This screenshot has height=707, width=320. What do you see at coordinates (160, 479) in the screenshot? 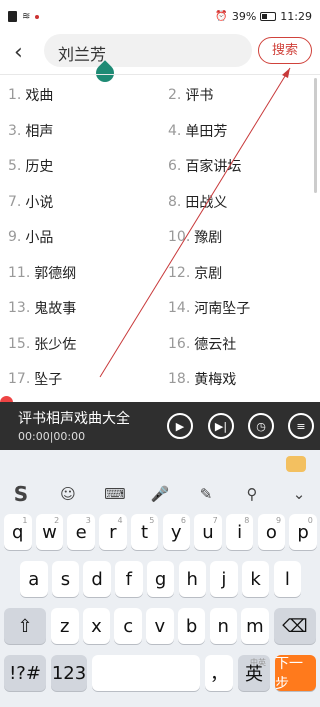
I see `keyboard-toolbar: S ☺ ⌨ 🎤 ✎ ⚲ ⌄` at bounding box center [160, 479].